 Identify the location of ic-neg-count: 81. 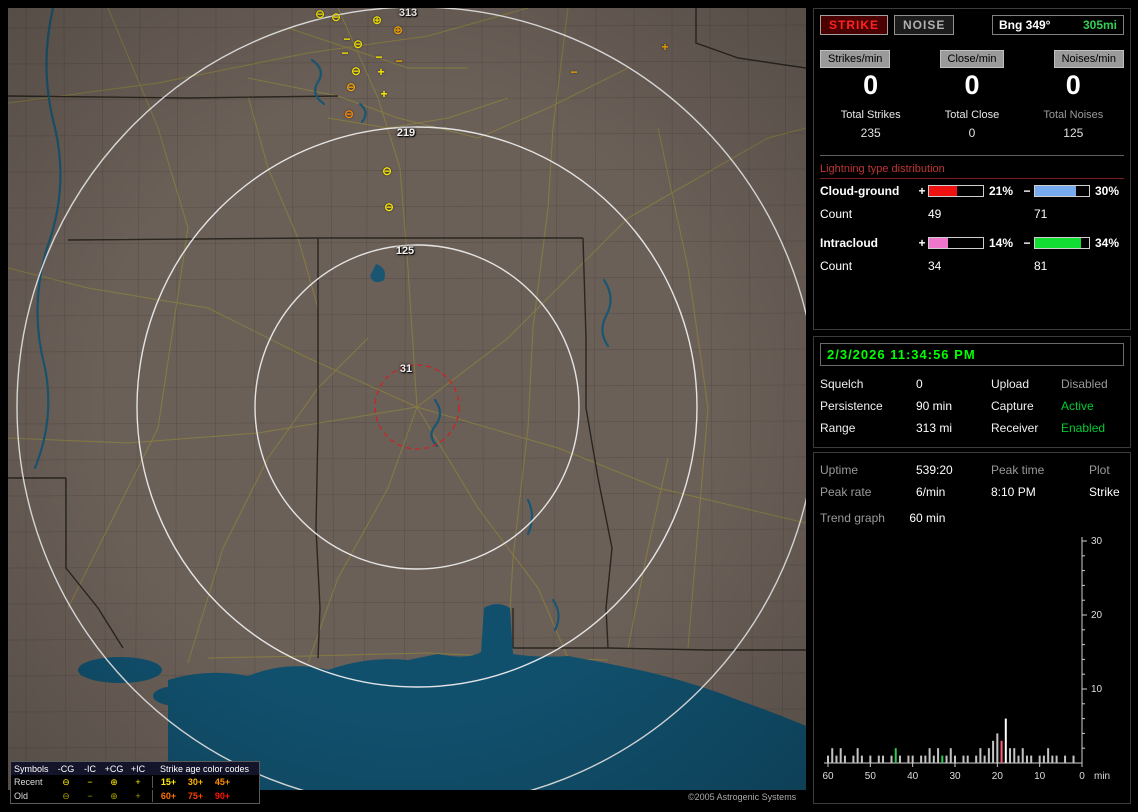
(1041, 266).